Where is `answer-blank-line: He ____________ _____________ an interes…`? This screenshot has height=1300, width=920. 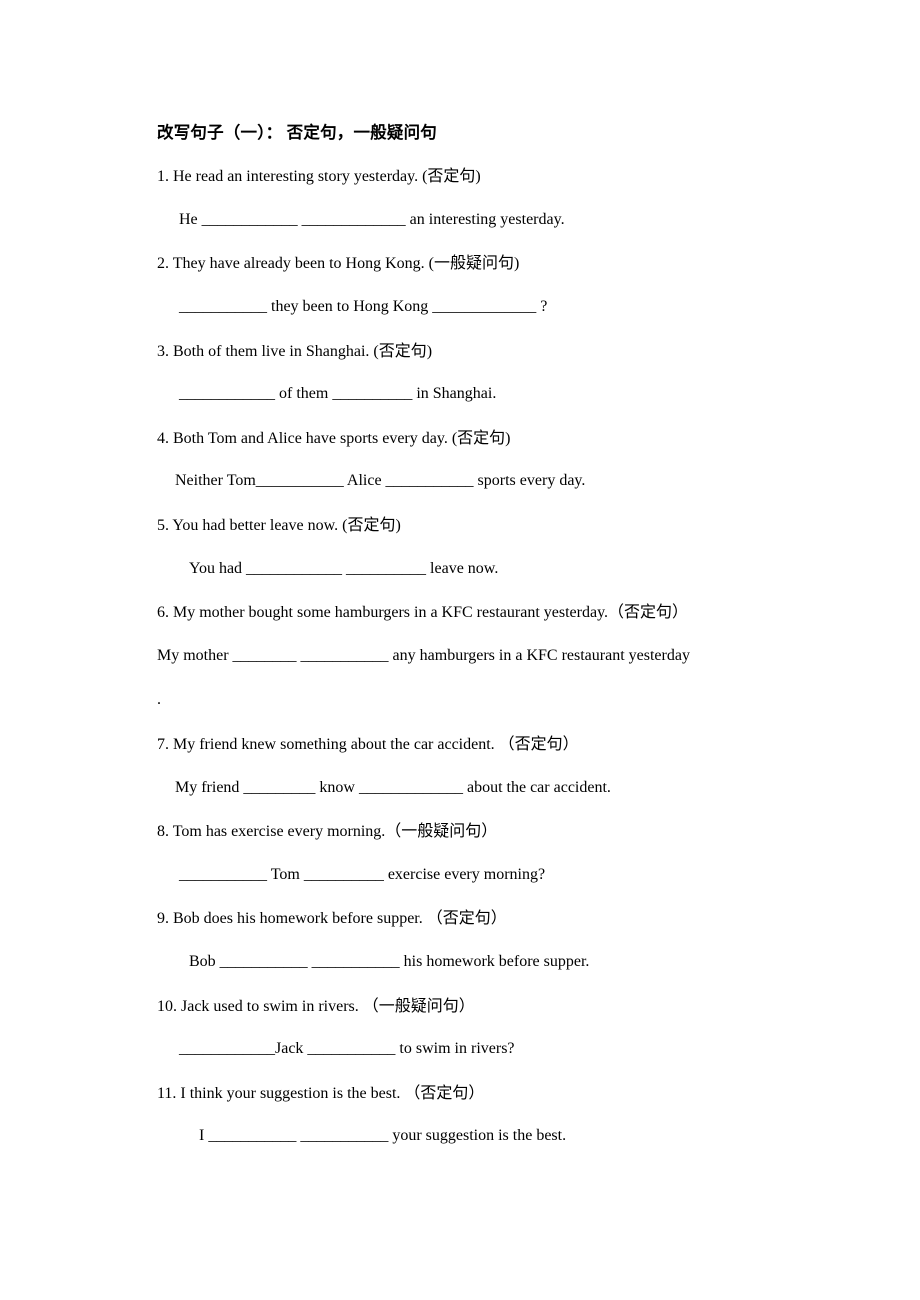
answer-blank-line: He ____________ _____________ an interes… is located at coordinates (477, 220).